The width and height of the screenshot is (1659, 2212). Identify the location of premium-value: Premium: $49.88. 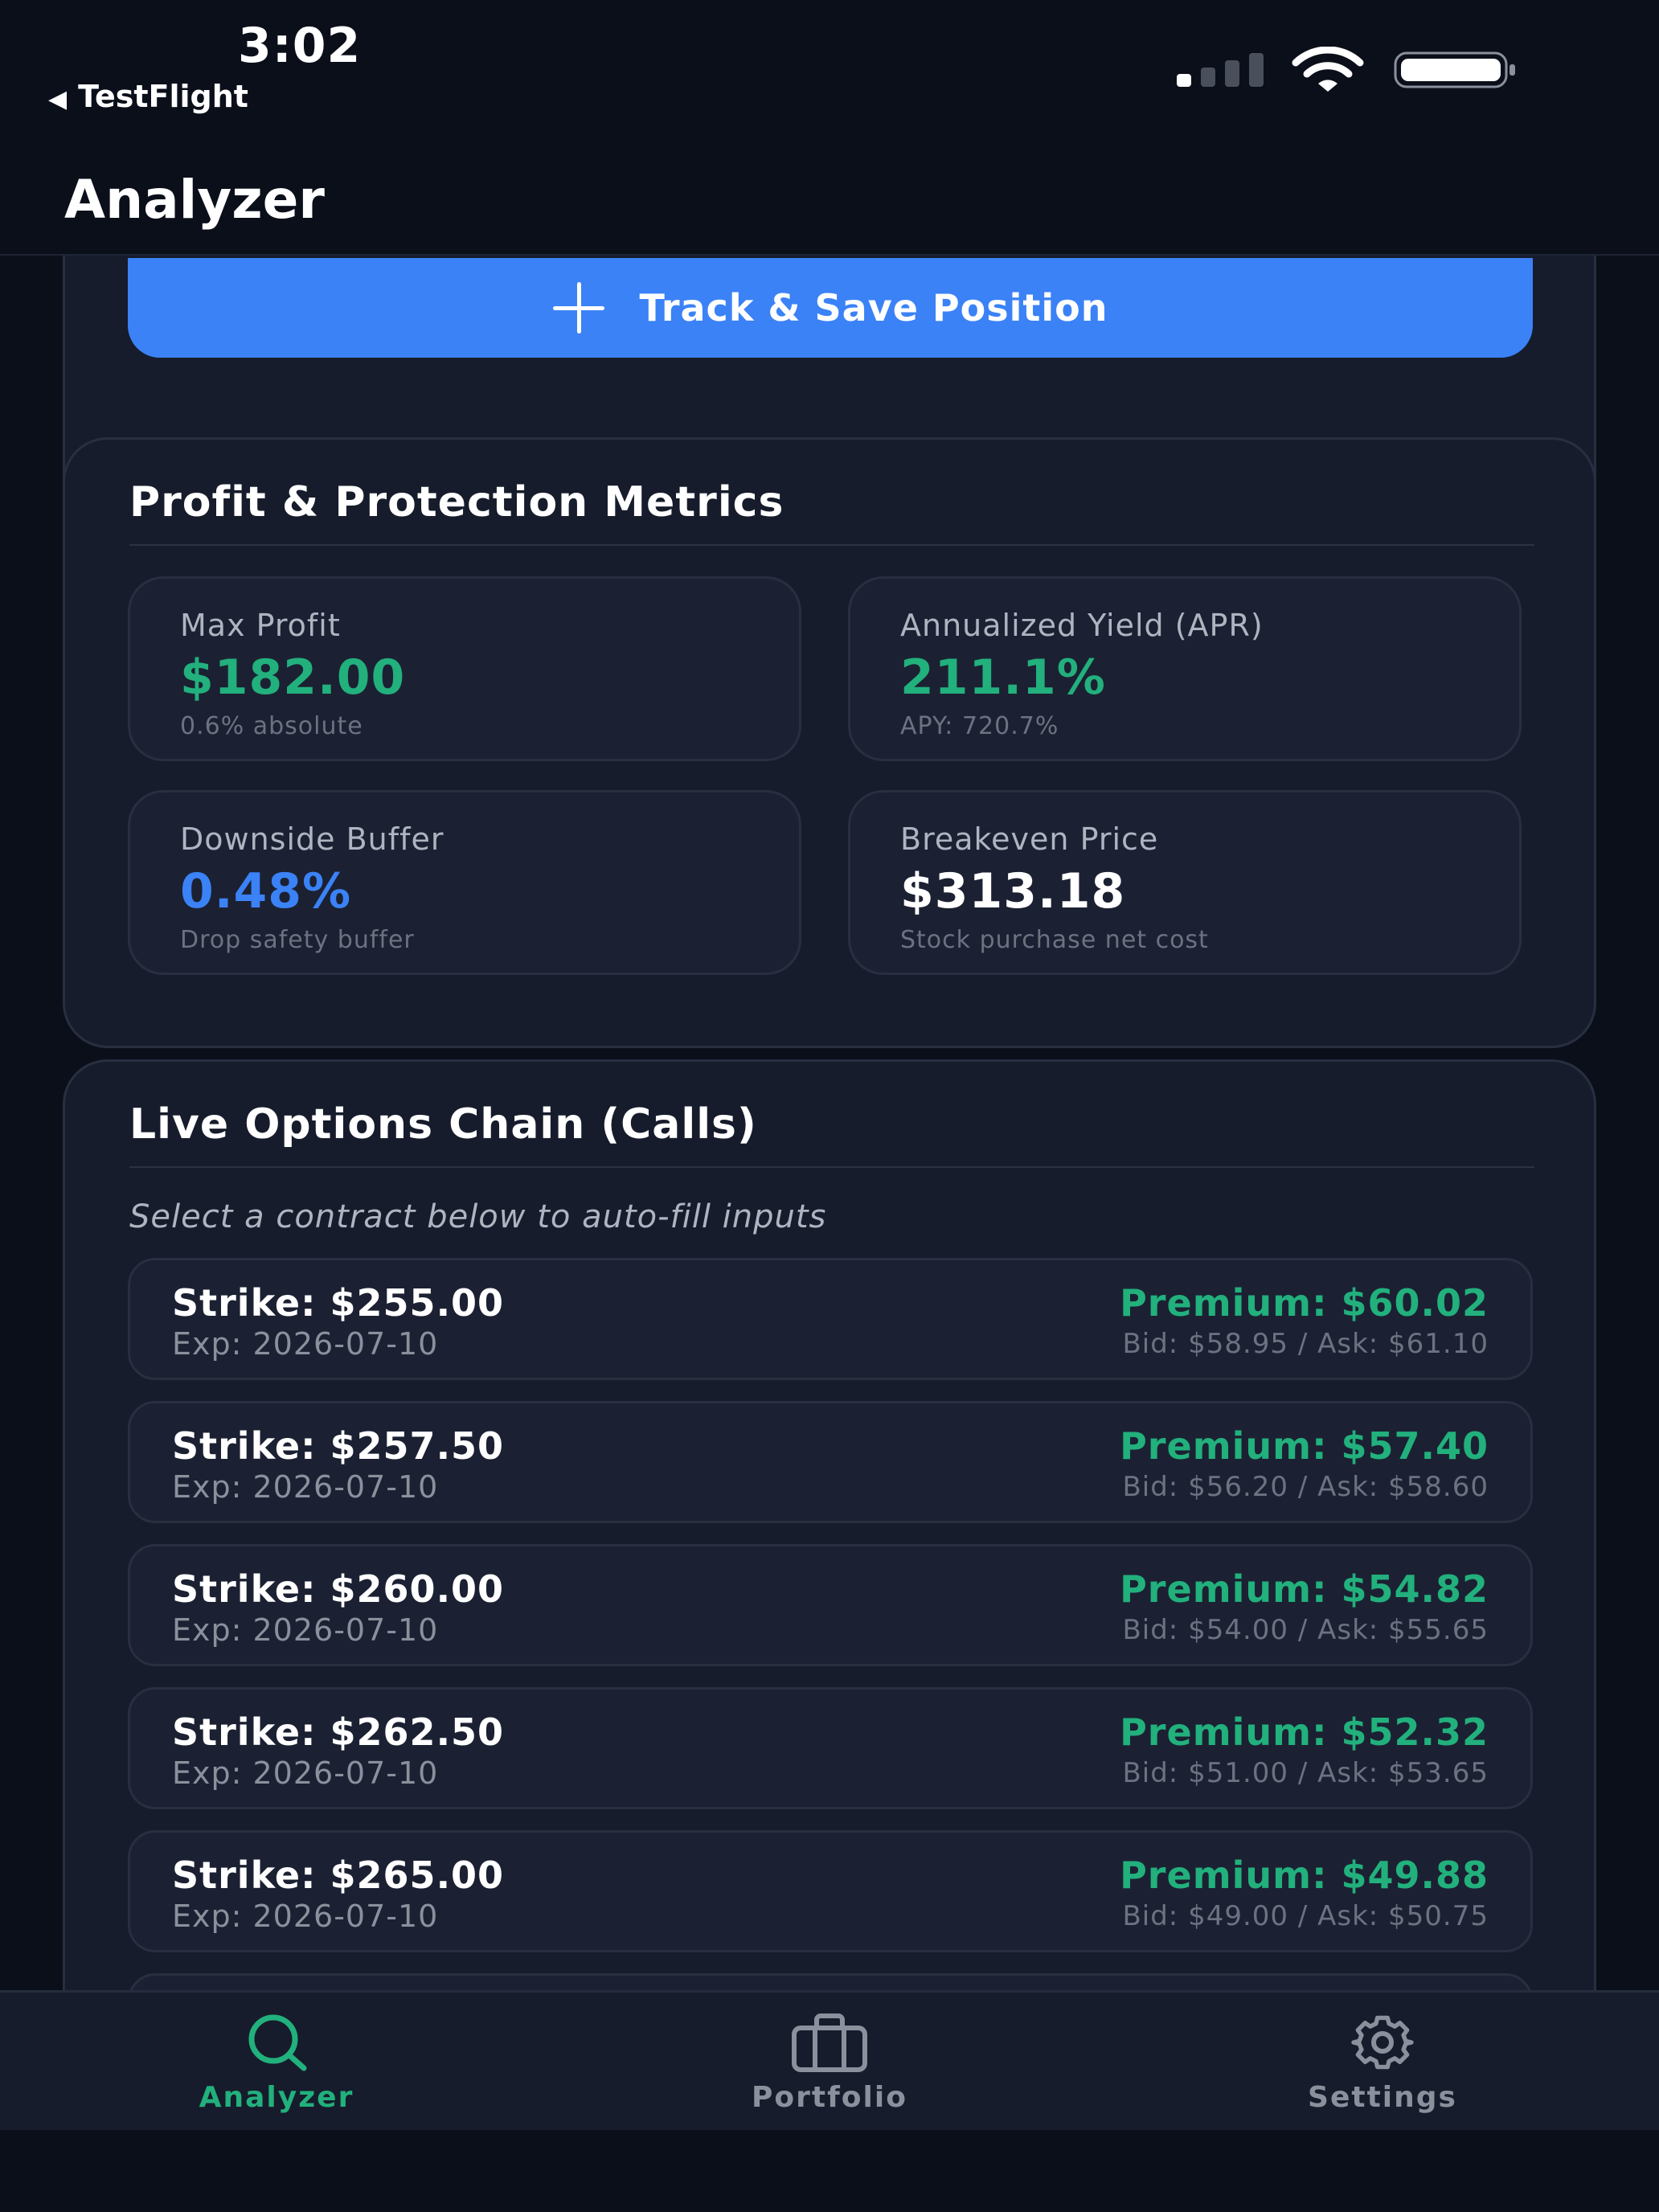
(1304, 1876).